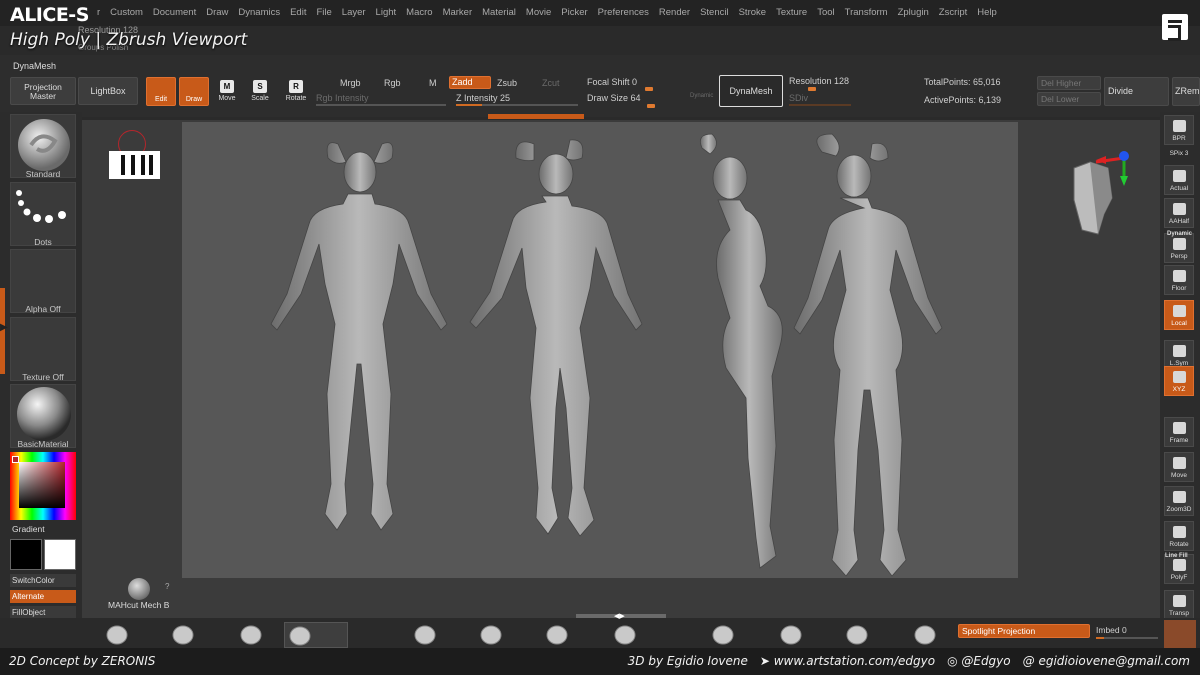 The height and width of the screenshot is (675, 1200). Describe the element at coordinates (483, 98) in the screenshot. I see `z-intensity-slider: Z Intensity 25` at that location.